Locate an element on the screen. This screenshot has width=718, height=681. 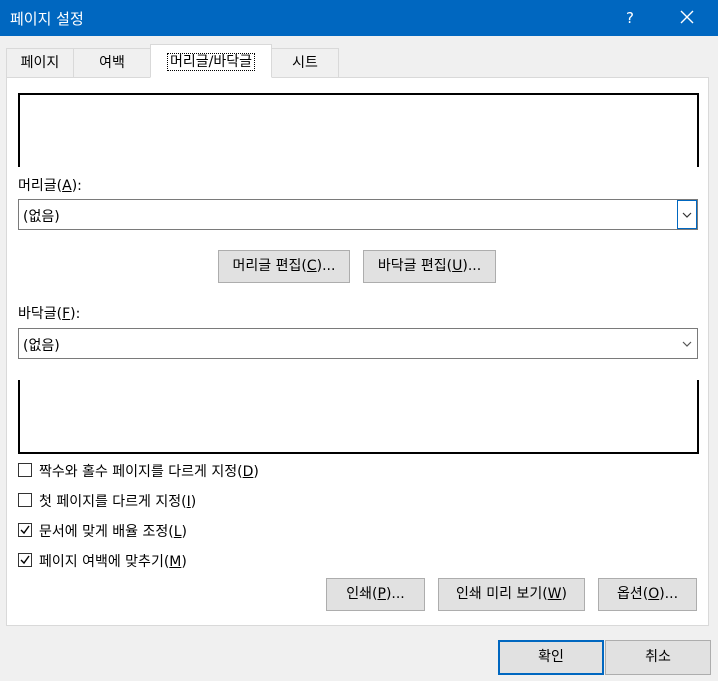
header-preview is located at coordinates (358, 130).